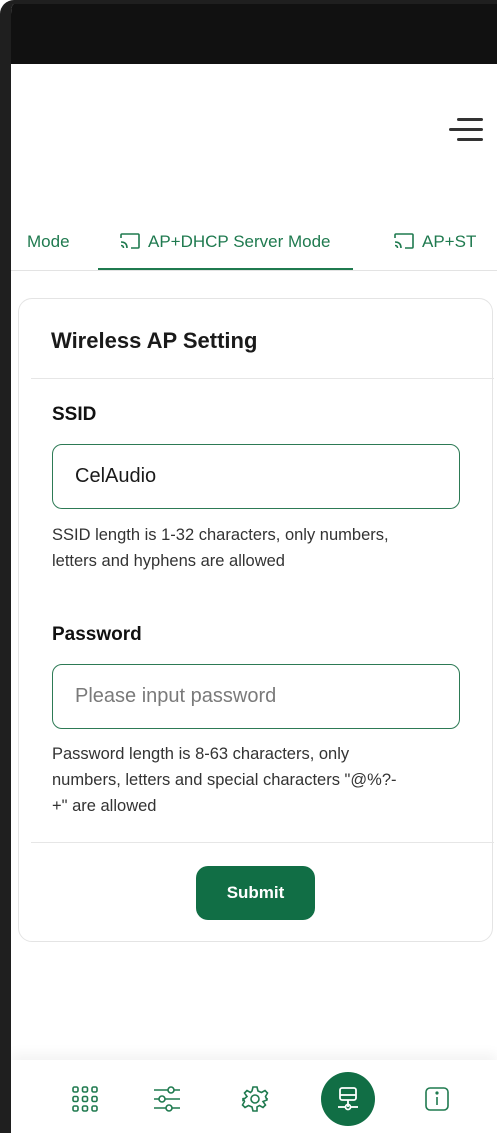  I want to click on sliders-icon, so click(167, 1099).